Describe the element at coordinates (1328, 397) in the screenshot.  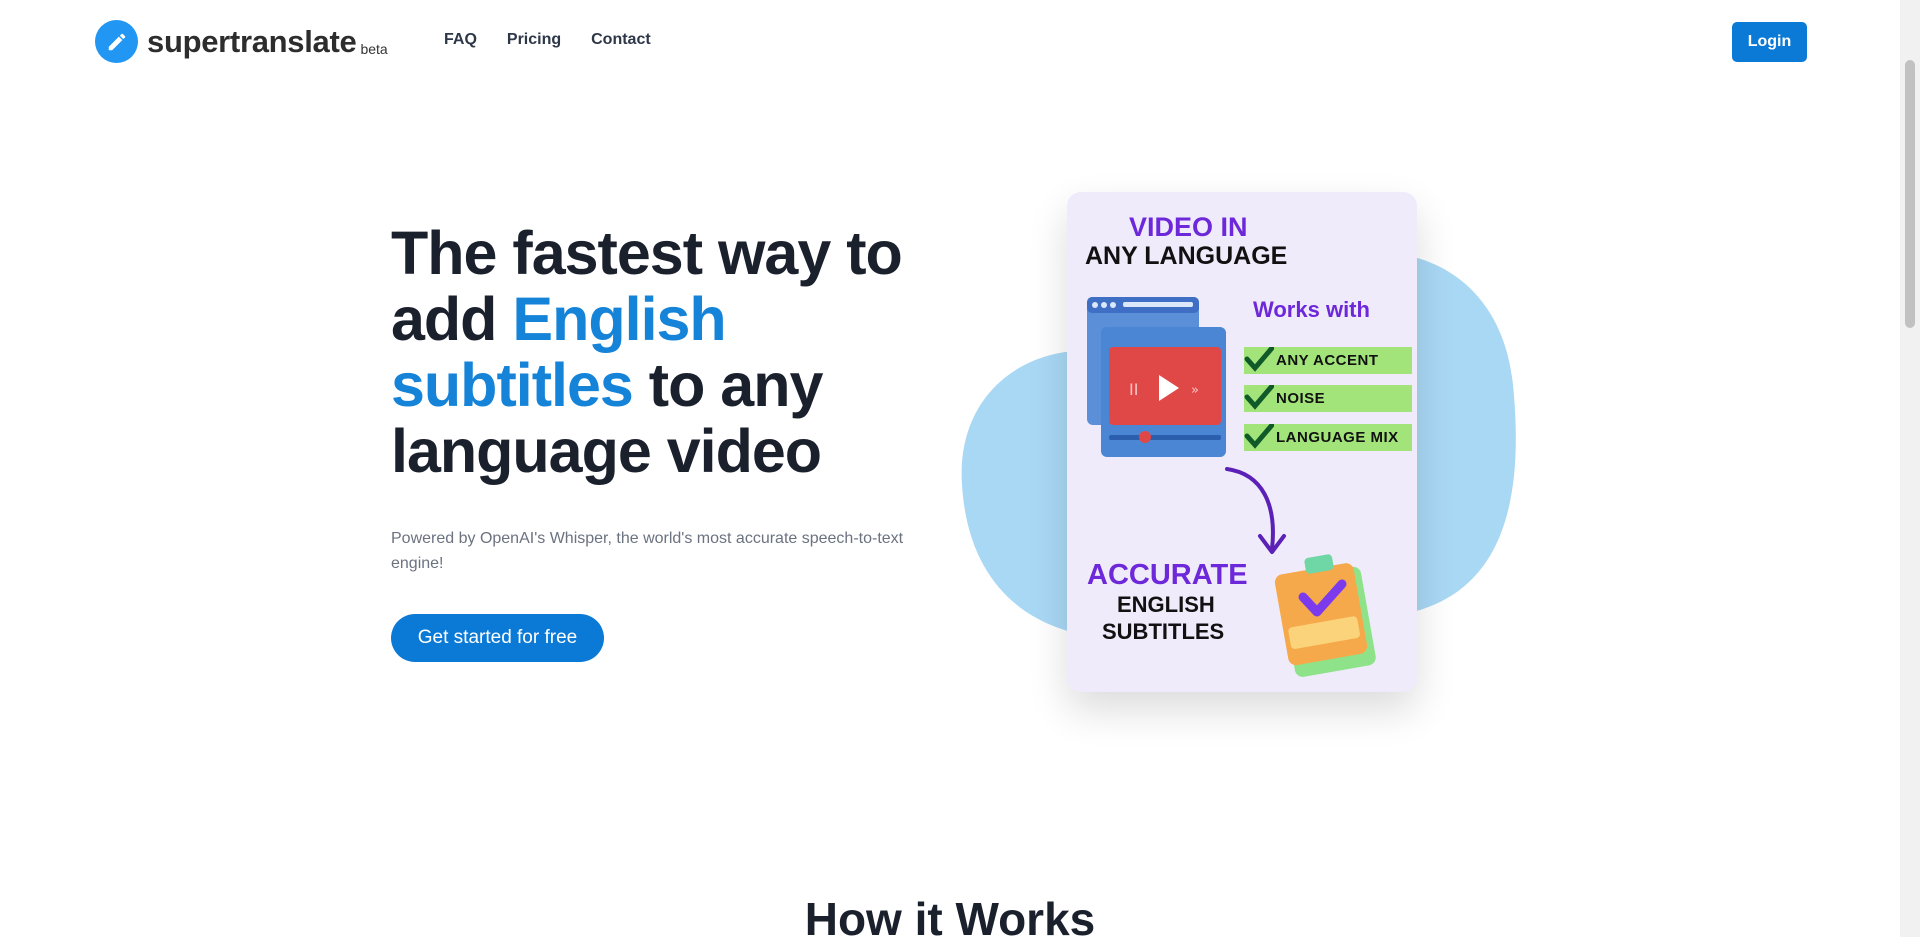
I see `feature-noise: NOISE` at that location.